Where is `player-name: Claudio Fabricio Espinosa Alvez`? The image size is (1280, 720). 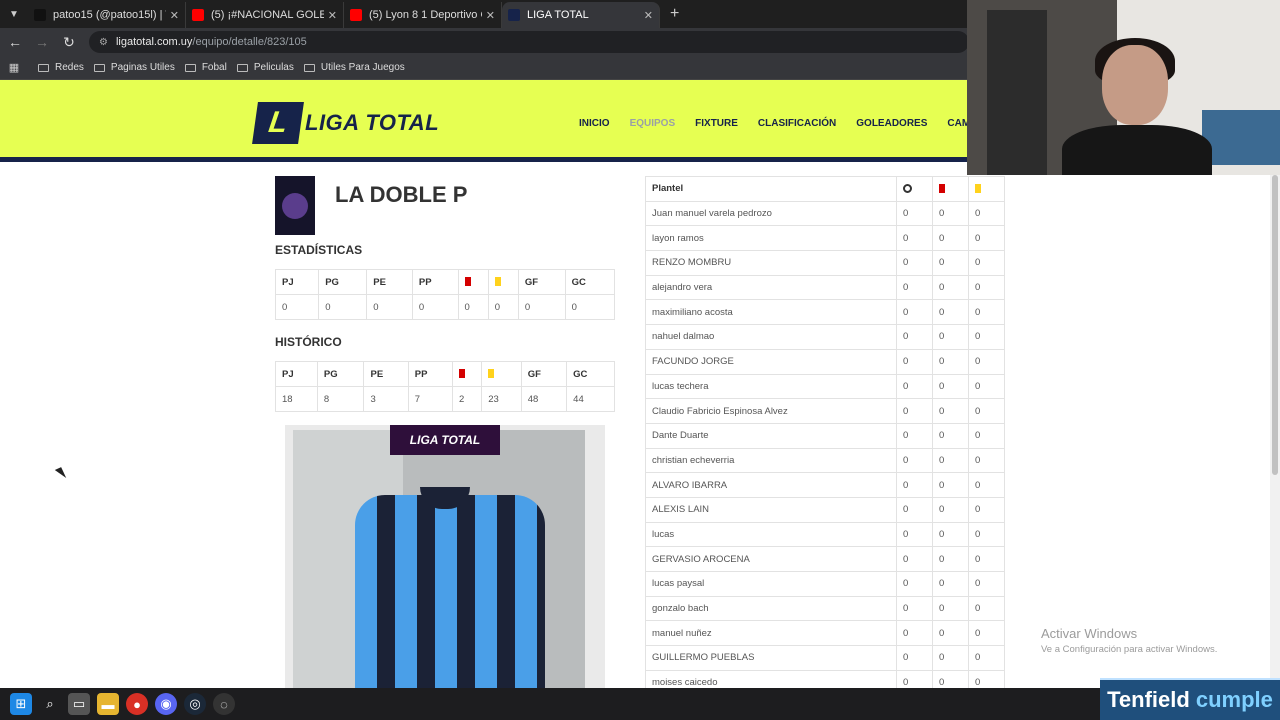
player-name: Claudio Fabricio Espinosa Alvez is located at coordinates (771, 411).